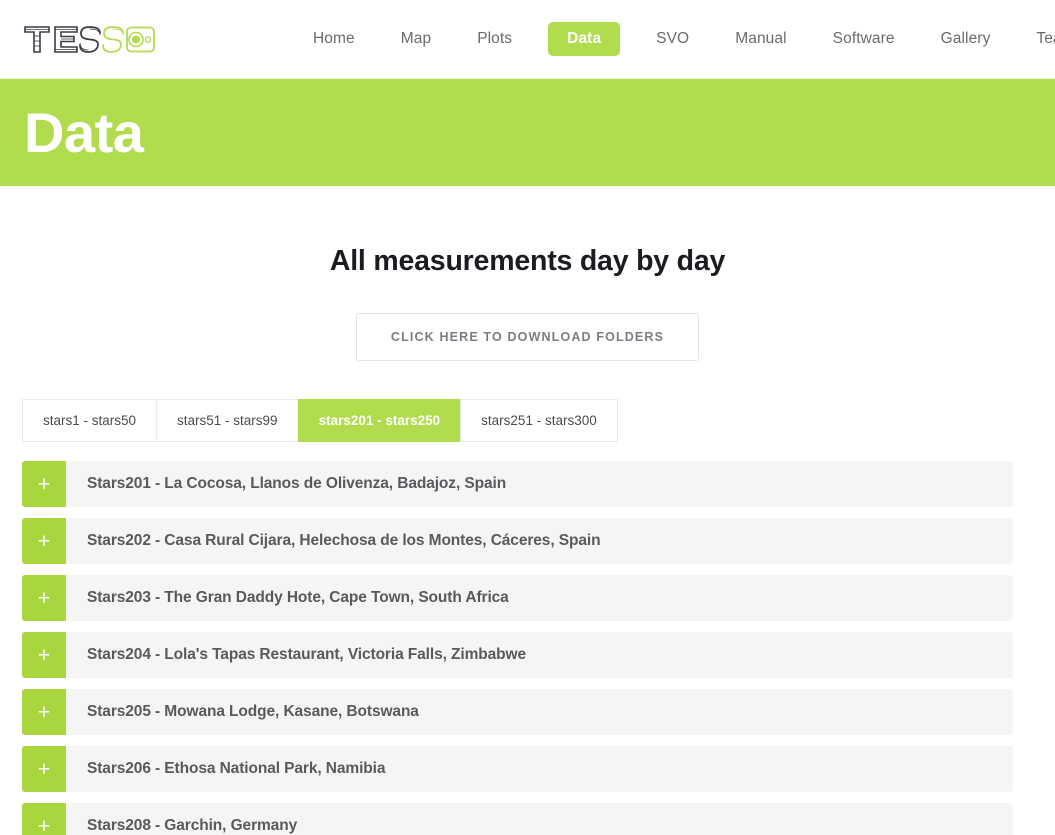  Describe the element at coordinates (192, 825) in the screenshot. I see `list-item-label: Stars208 - Garchin, Germany` at that location.